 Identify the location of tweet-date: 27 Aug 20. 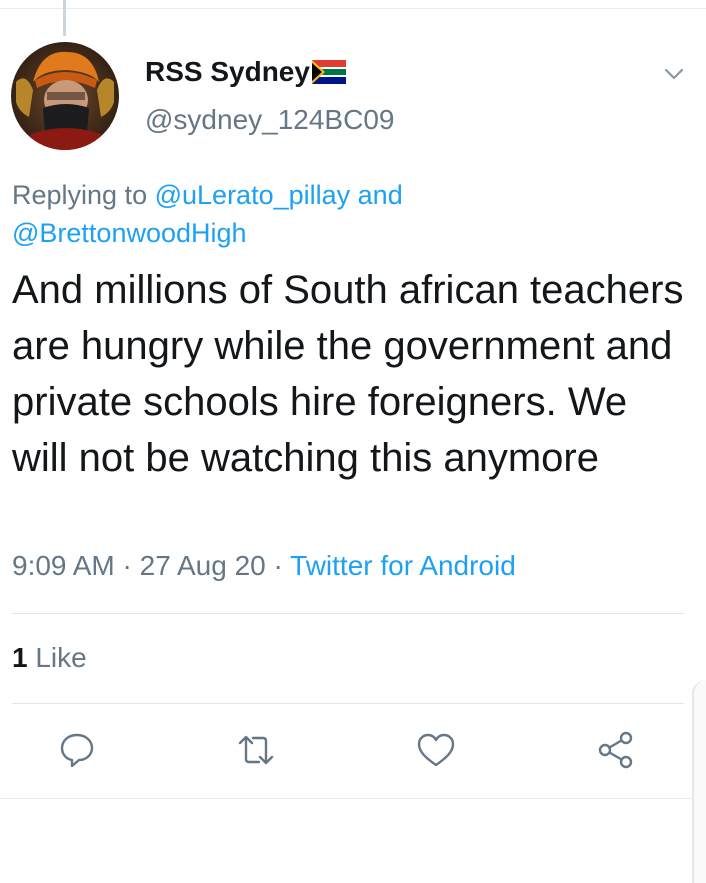
(203, 565).